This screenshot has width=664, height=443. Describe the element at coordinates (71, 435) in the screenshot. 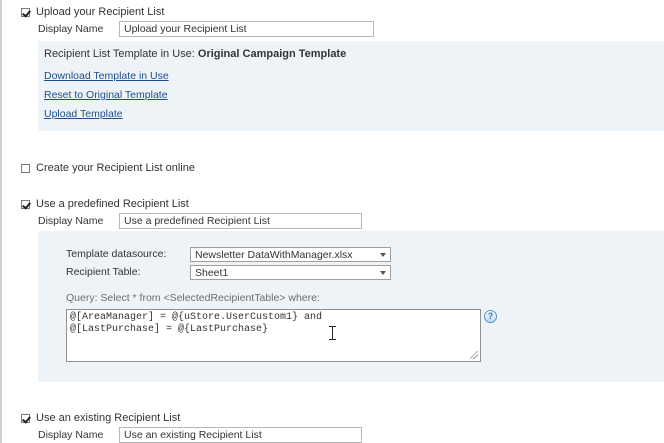

I see `existing-display-name-label: Display Name` at that location.